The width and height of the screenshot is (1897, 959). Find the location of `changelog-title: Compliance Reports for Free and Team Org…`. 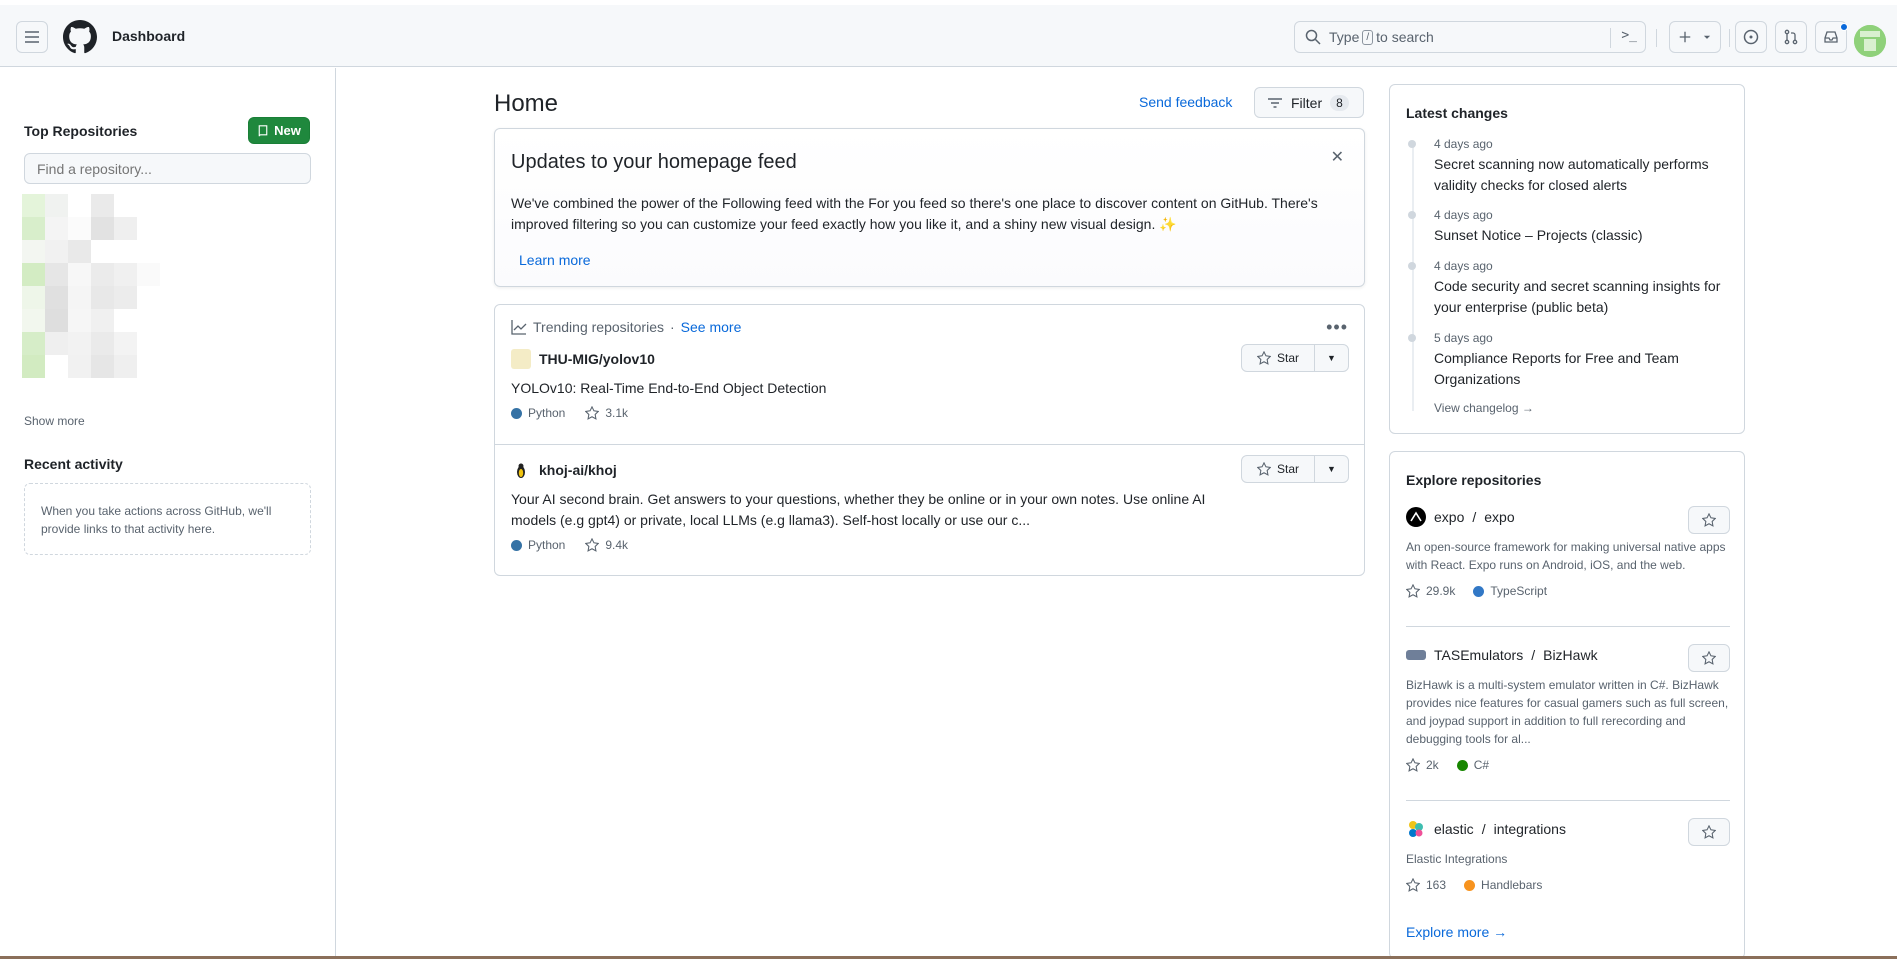

changelog-title: Compliance Reports for Free and Team Org… is located at coordinates (1584, 369).